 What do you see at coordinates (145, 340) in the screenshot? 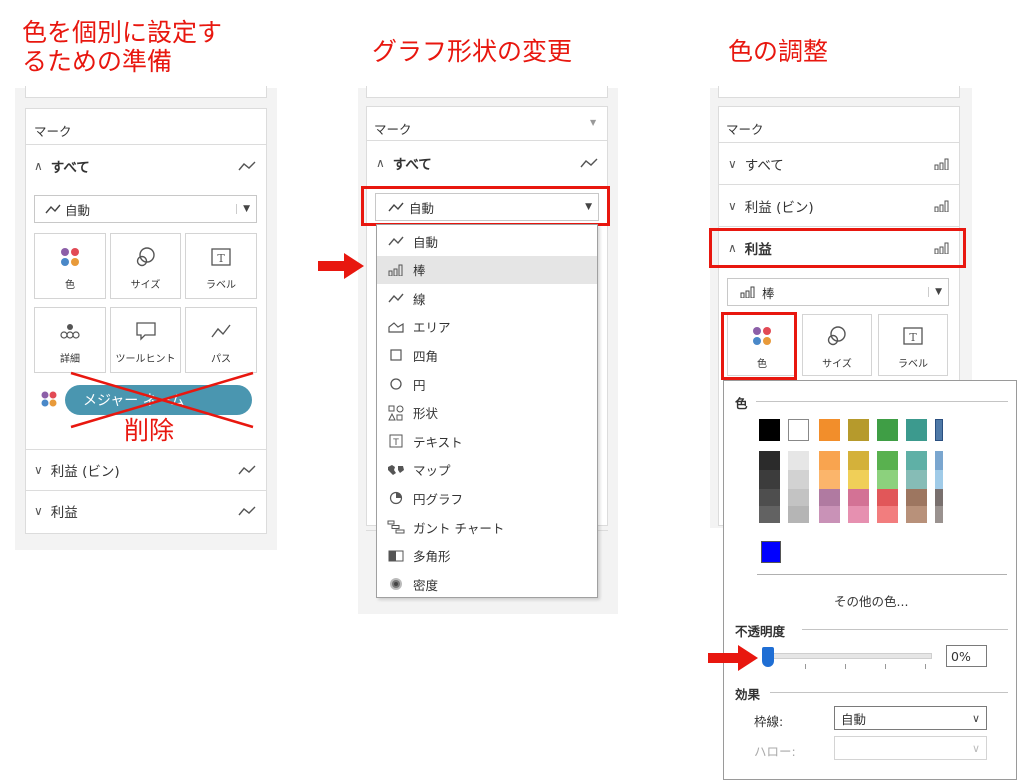
I see `tooltip-button: ツールヒント` at bounding box center [145, 340].